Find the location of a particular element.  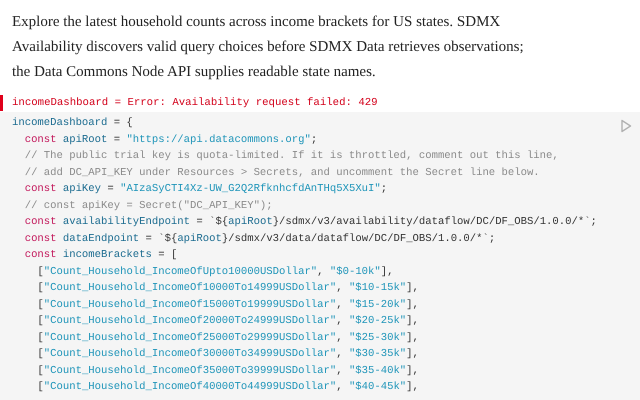

code-line: ["Count_Household_IncomeOf25000To29999USDollar", "$25-30k"], is located at coordinates (227, 338).